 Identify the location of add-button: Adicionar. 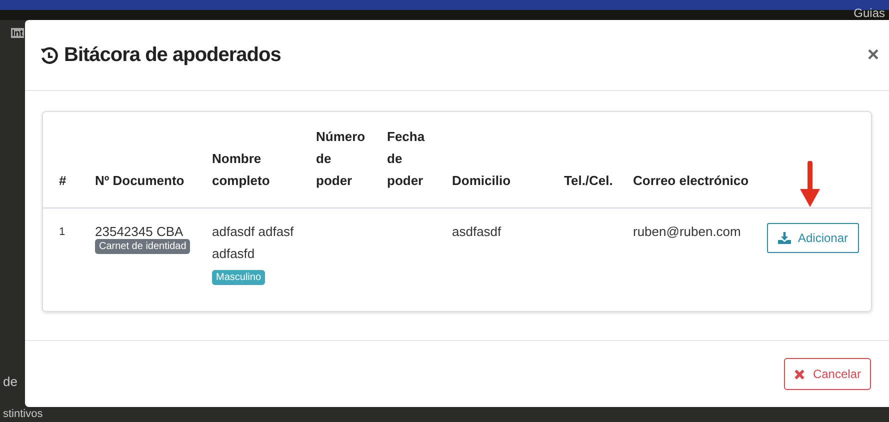
(813, 238).